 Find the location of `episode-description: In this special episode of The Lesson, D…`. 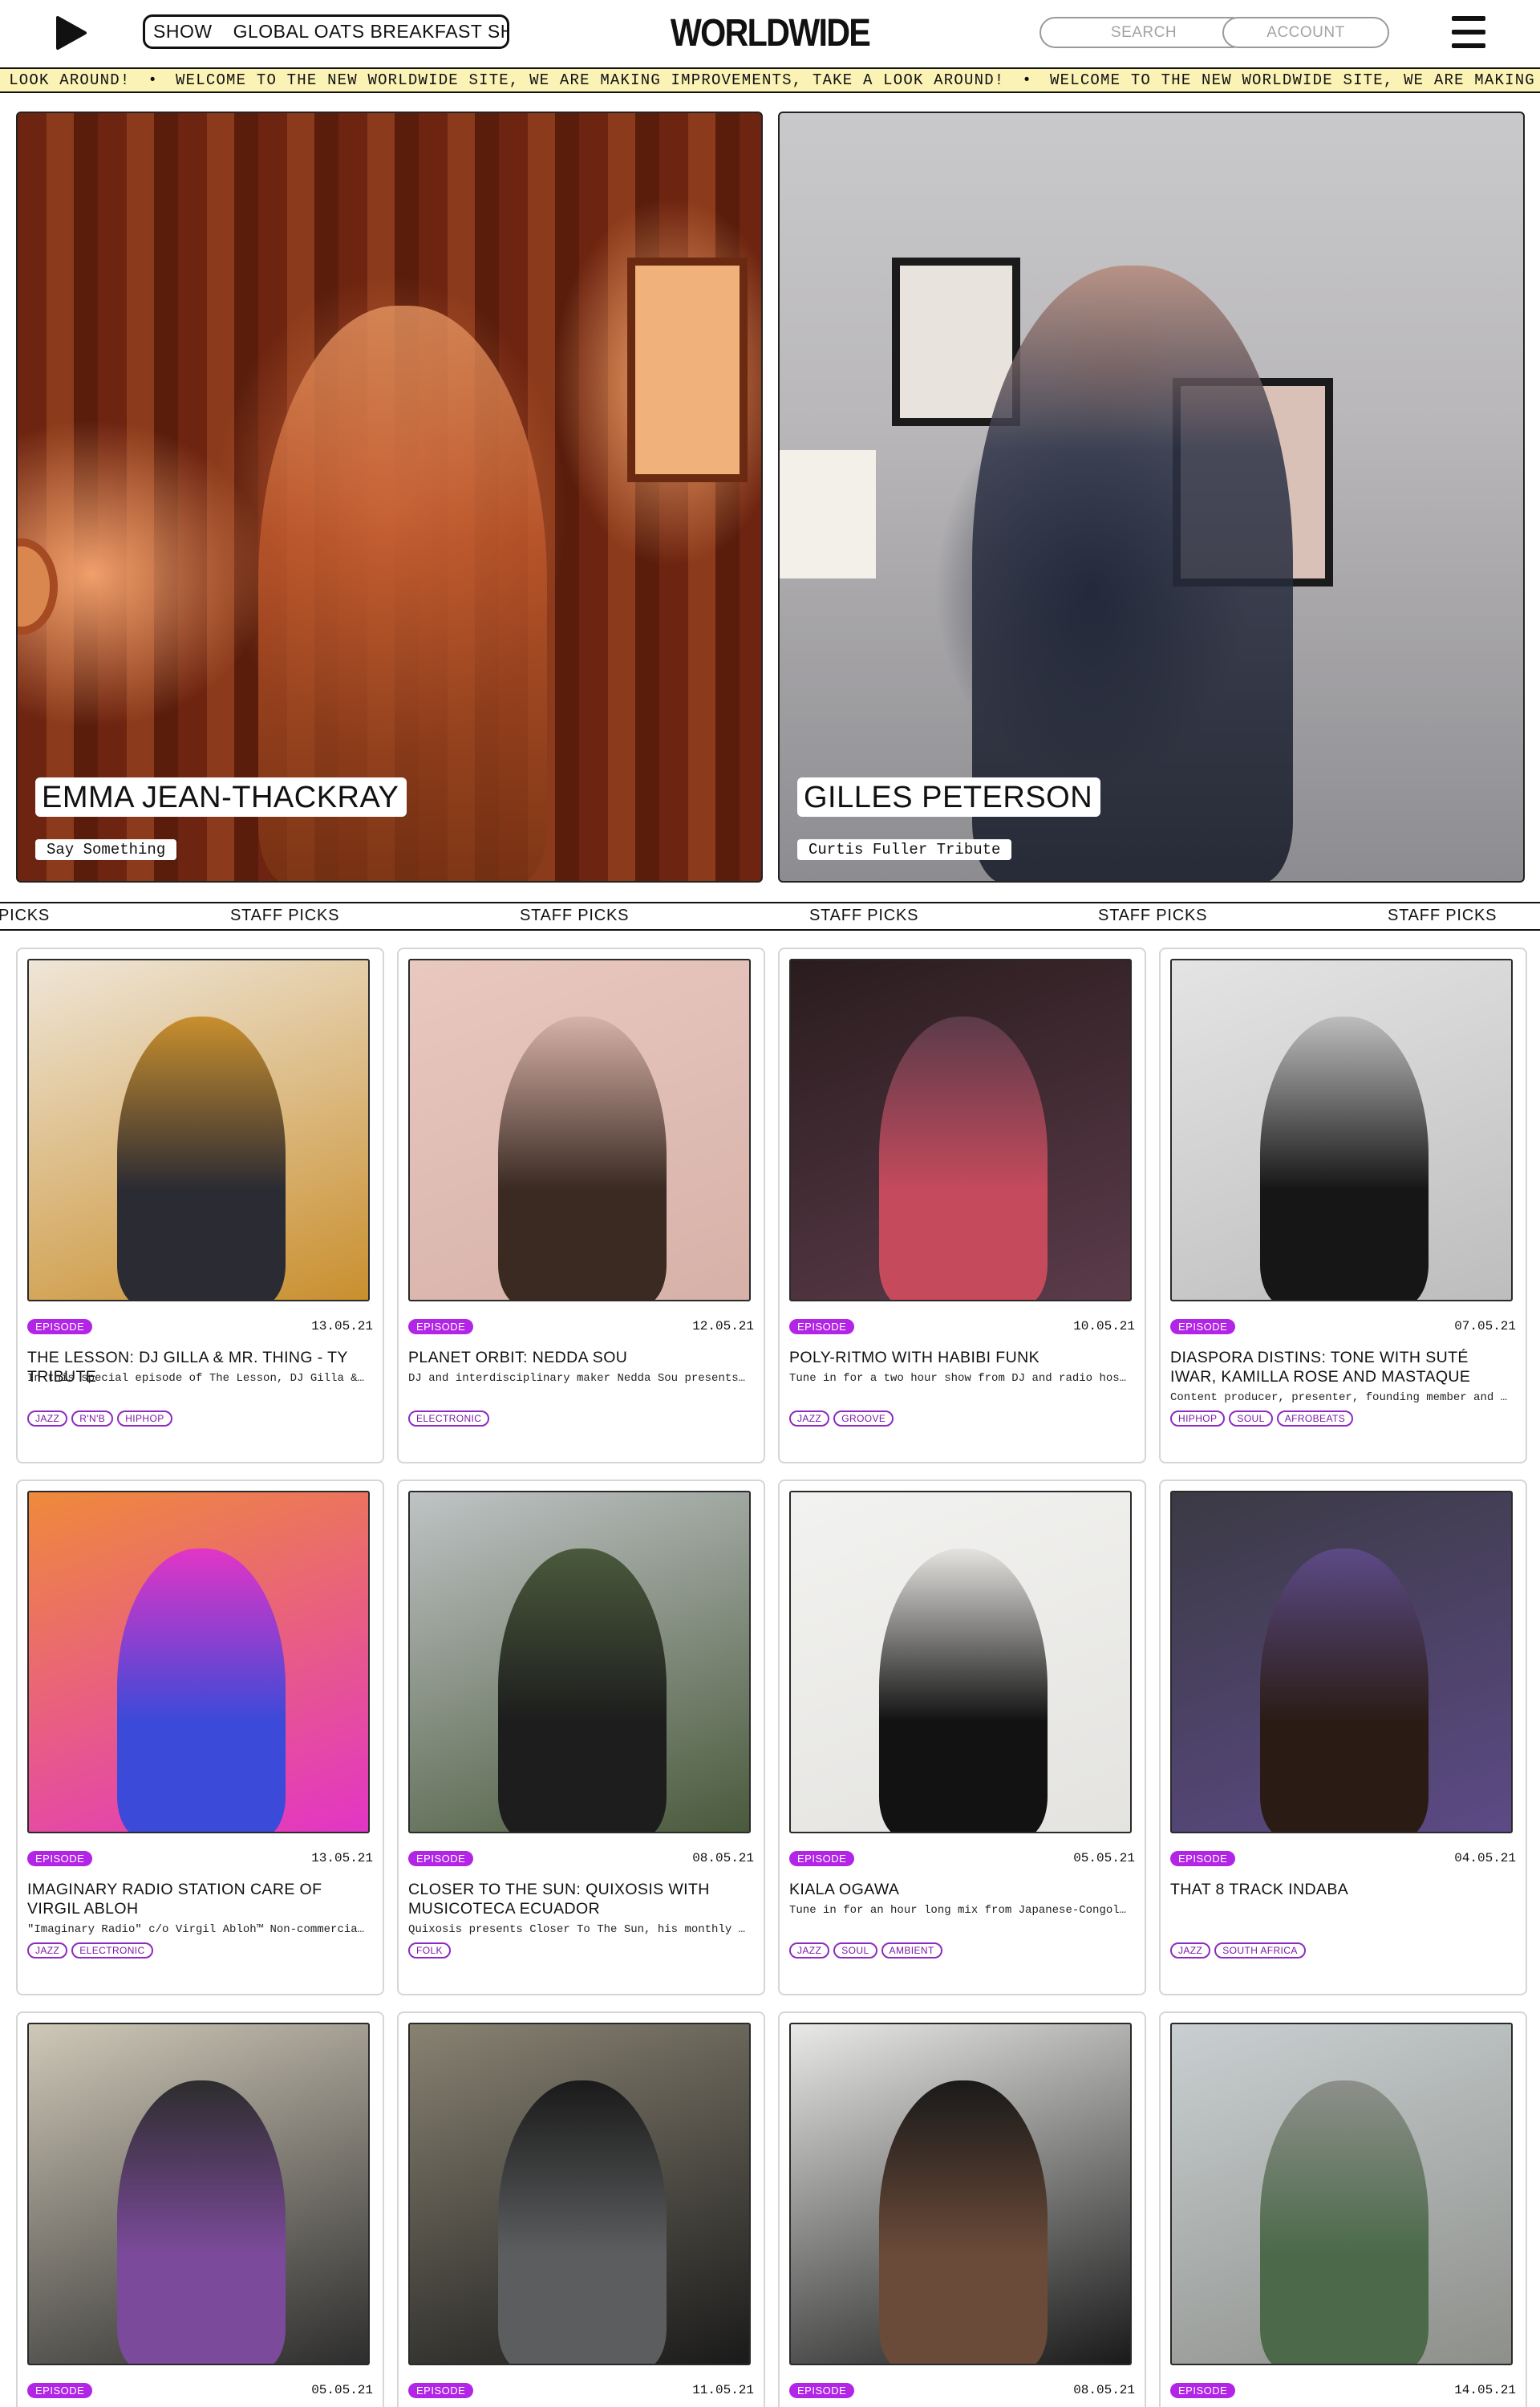

episode-description: In this special episode of The Lesson, D… is located at coordinates (198, 1378).